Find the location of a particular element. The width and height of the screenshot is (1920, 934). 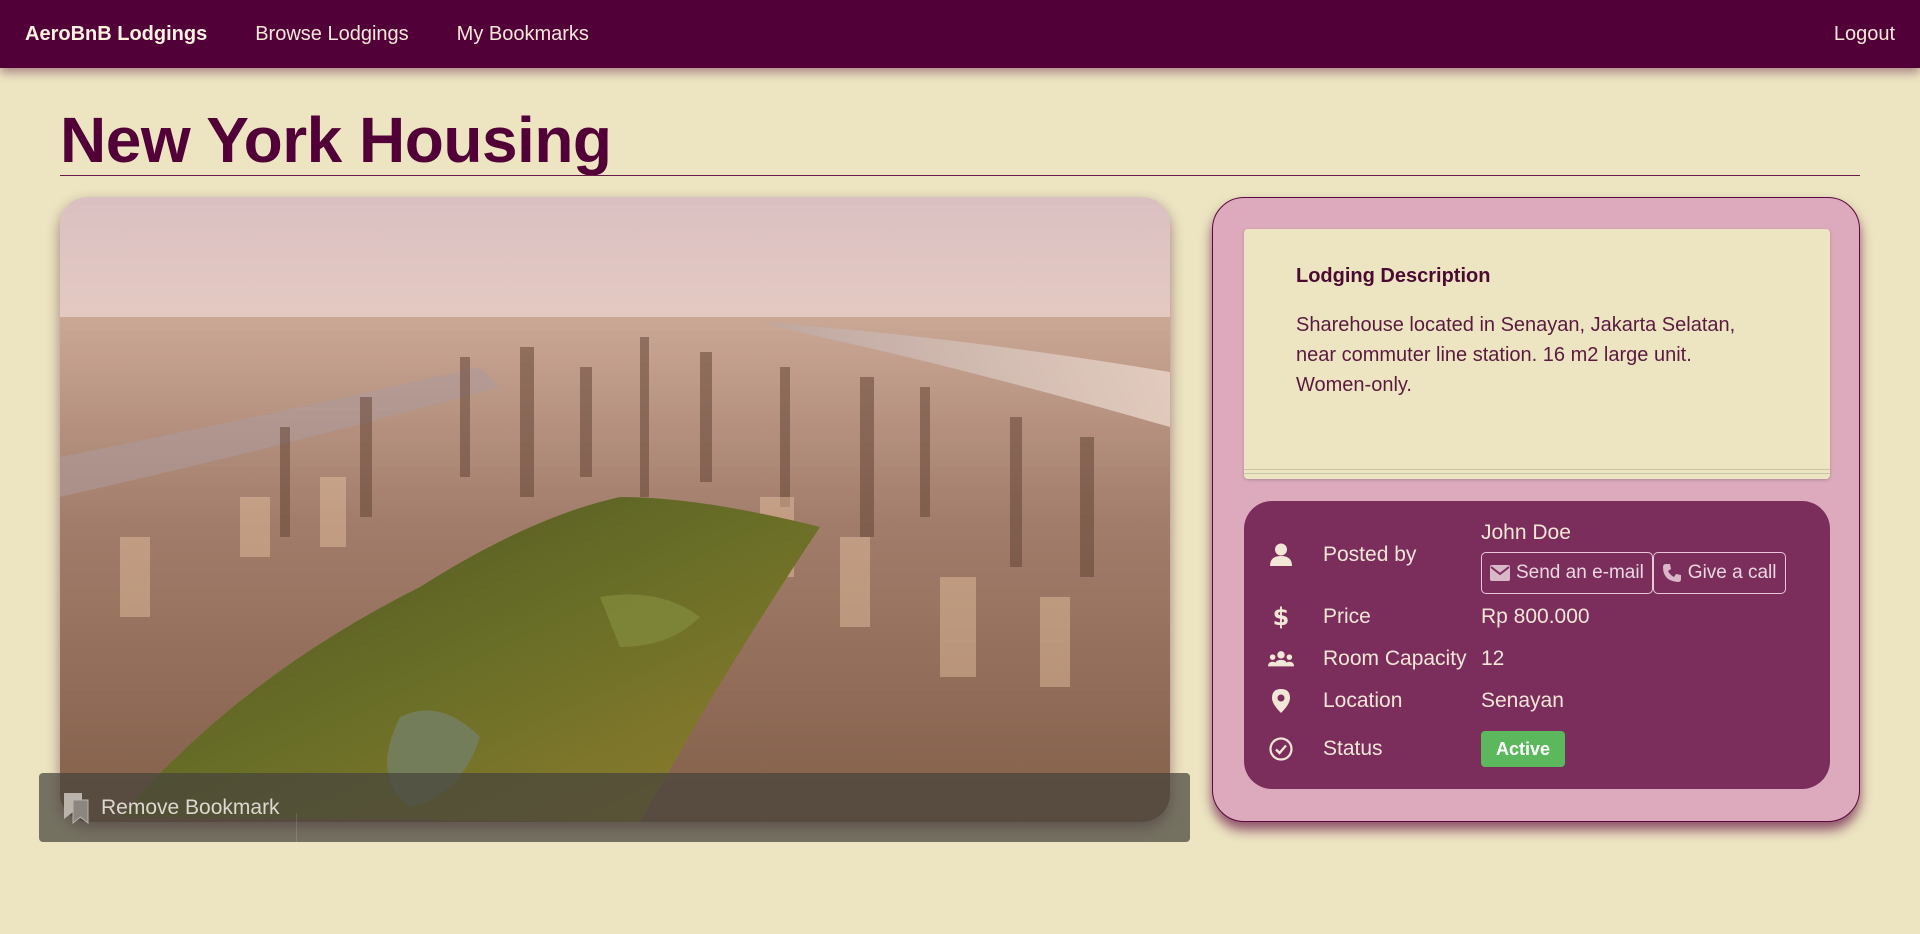

location-row: Location Senayan is located at coordinates (1537, 701).